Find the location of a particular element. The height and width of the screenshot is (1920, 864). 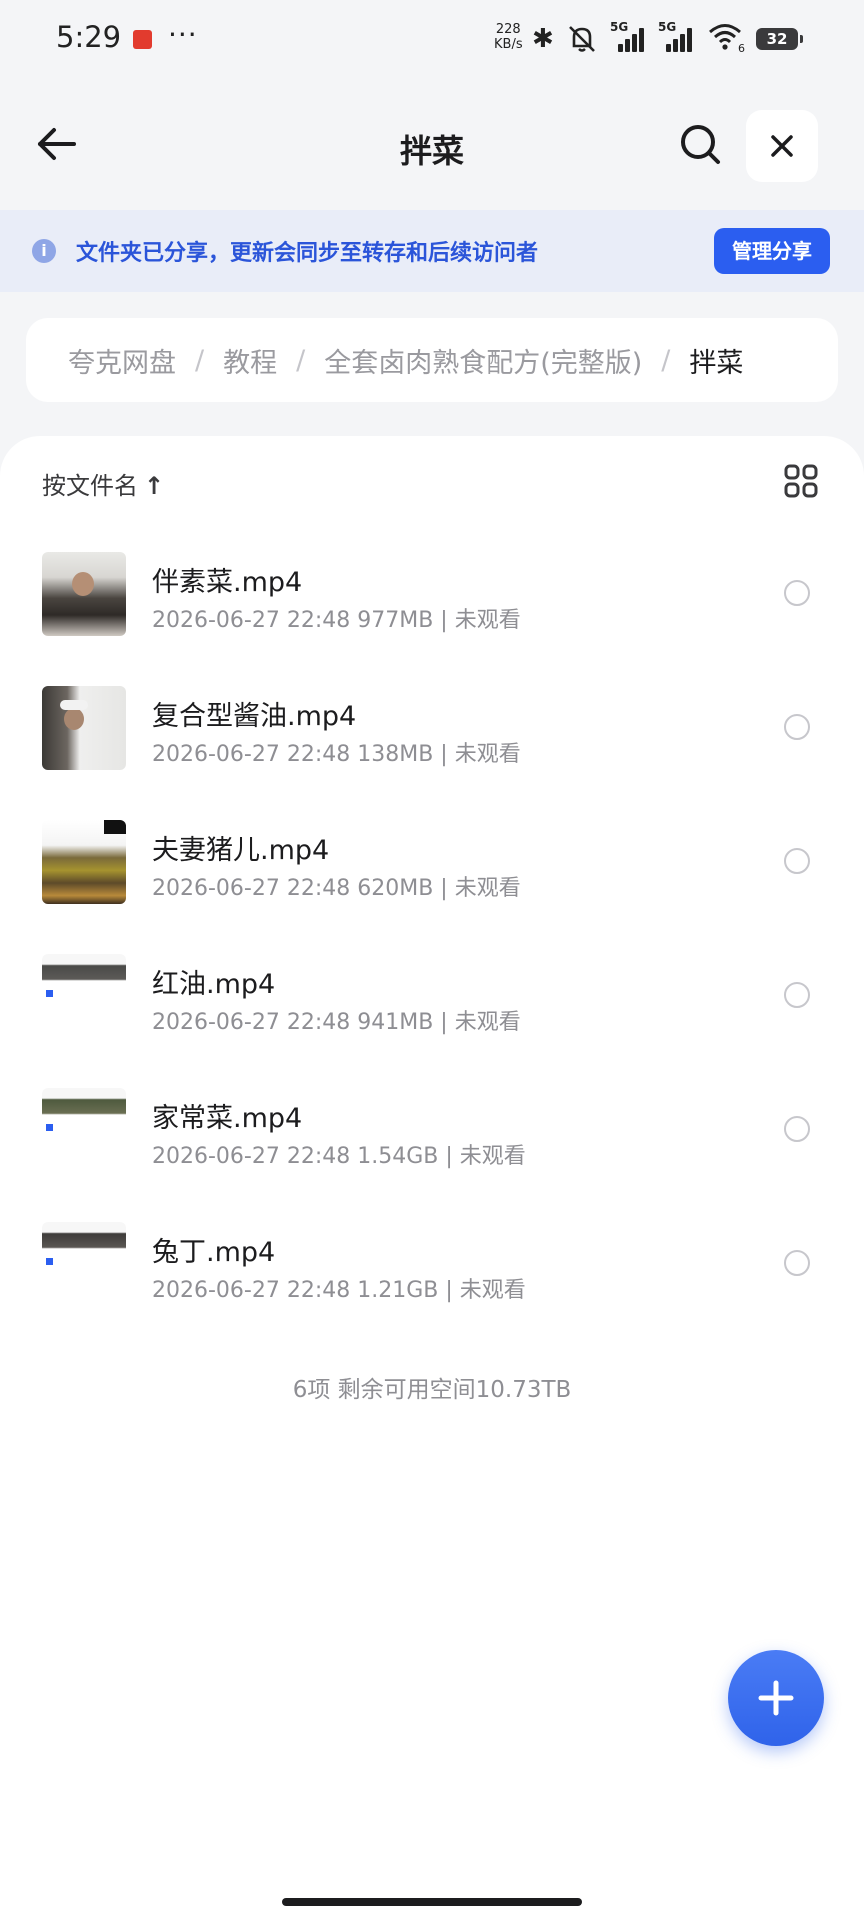

close-button is located at coordinates (782, 146).